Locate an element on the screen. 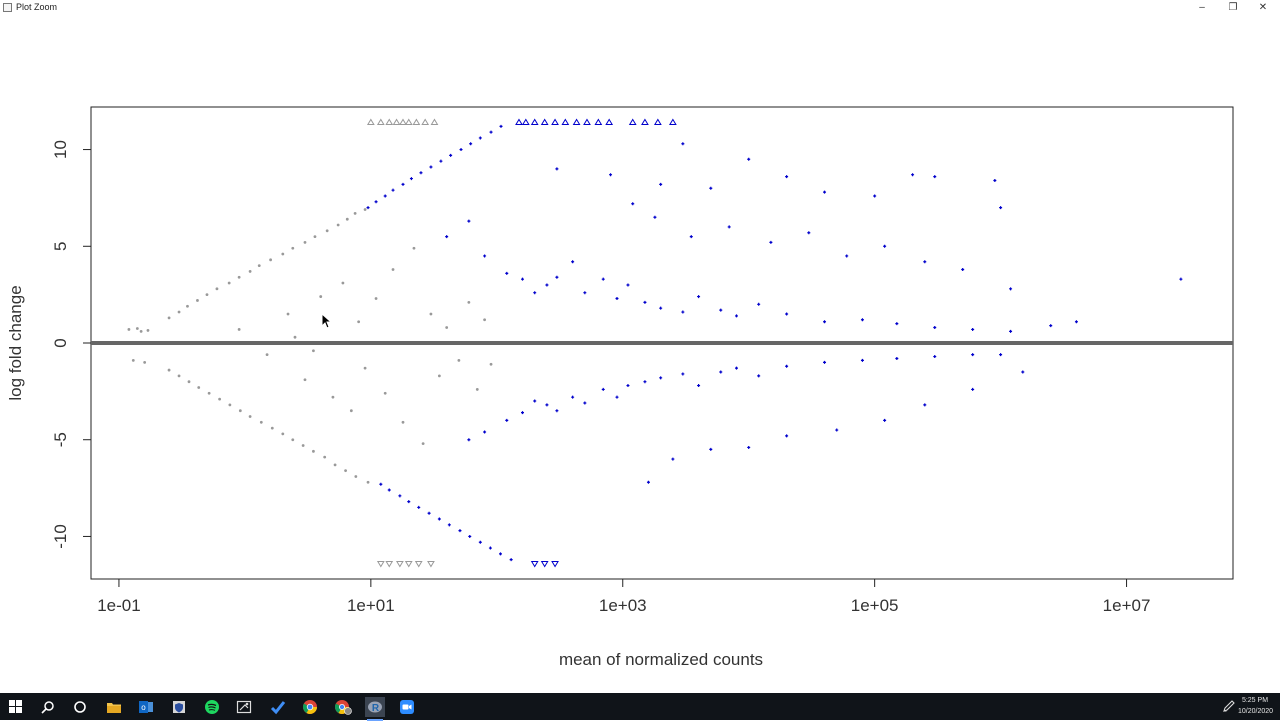  y-tick-label: 5 is located at coordinates (60, 246).